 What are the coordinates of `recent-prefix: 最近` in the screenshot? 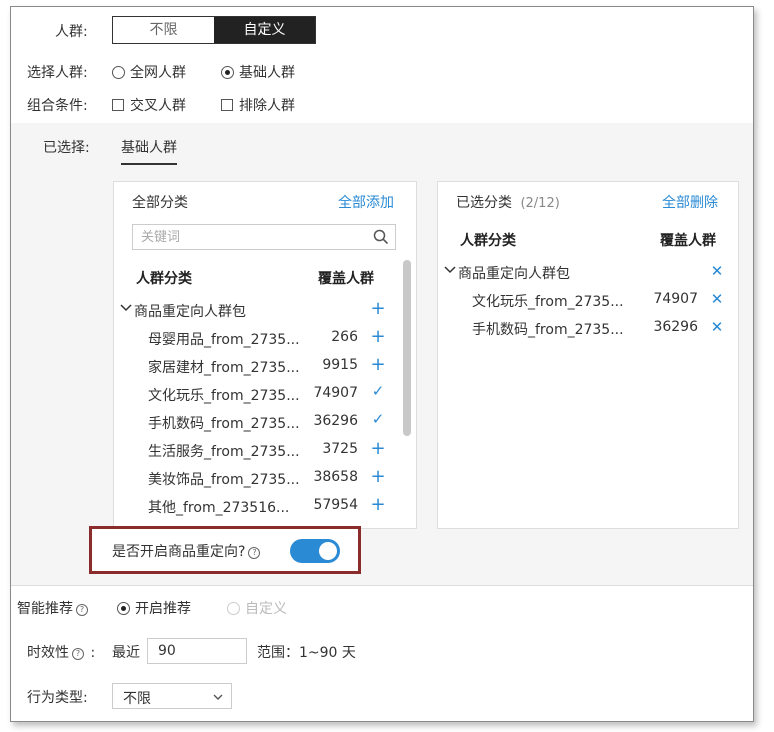 It's located at (126, 653).